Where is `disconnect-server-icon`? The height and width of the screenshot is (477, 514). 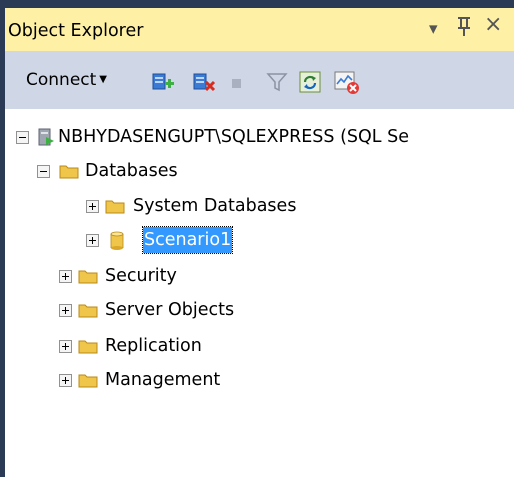 disconnect-server-icon is located at coordinates (204, 82).